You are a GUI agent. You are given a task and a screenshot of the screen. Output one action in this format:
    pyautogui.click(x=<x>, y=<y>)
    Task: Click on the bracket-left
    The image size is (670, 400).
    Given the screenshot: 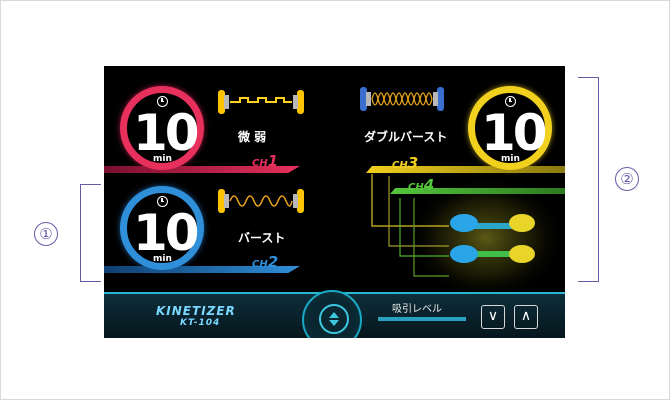 What is the action you would take?
    pyautogui.click(x=90, y=233)
    